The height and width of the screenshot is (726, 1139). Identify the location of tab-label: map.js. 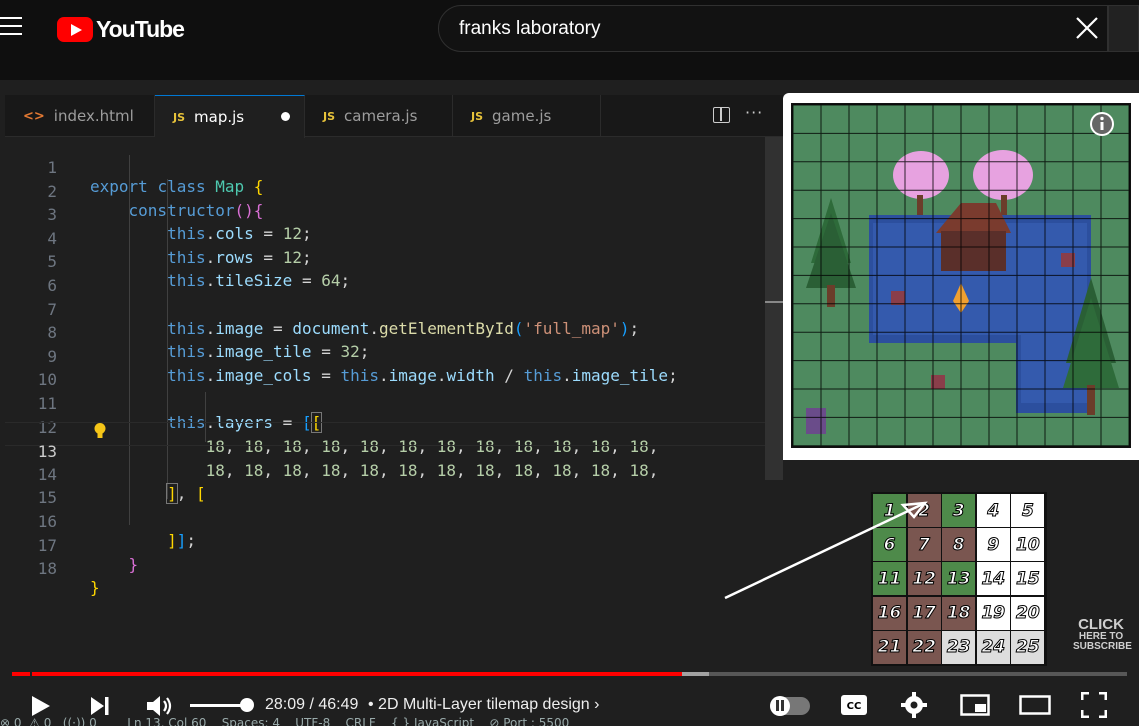
(219, 117).